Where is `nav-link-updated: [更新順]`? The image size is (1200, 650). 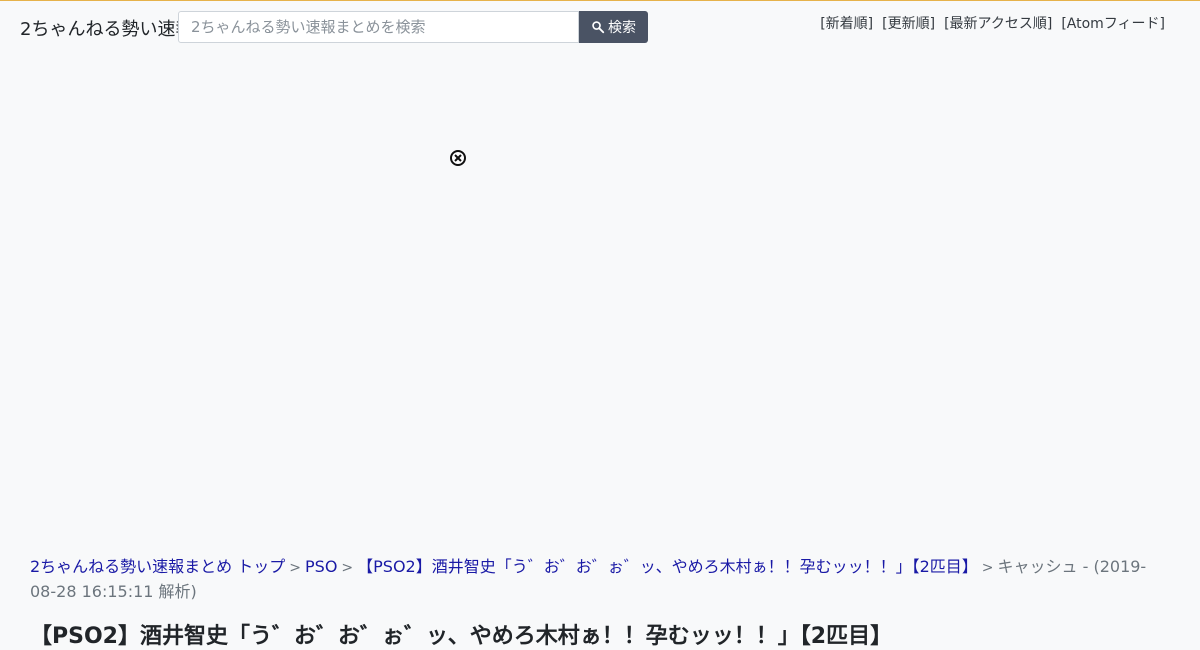
nav-link-updated: [更新順] is located at coordinates (908, 23).